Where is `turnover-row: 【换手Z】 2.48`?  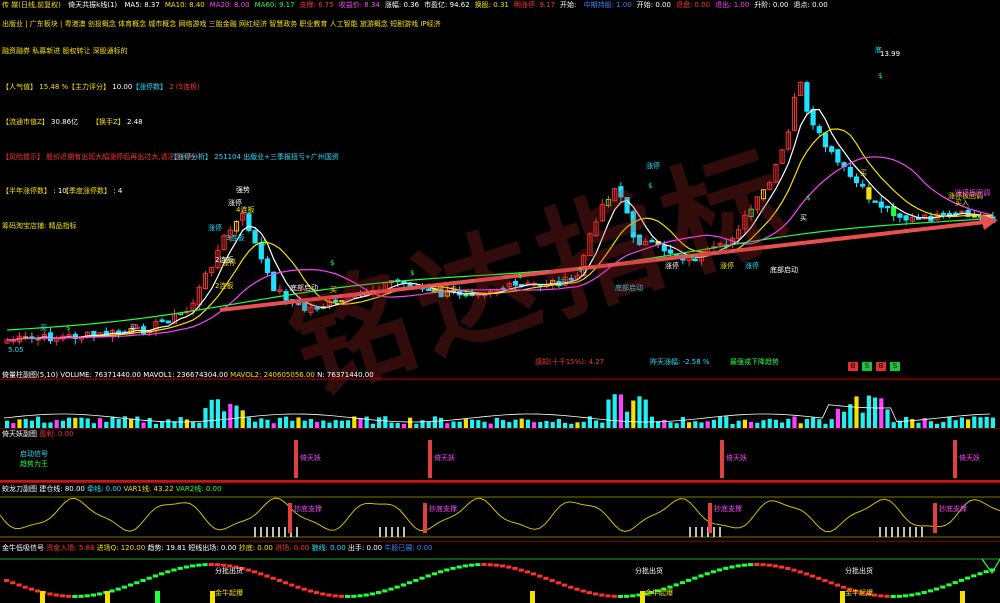
turnover-row: 【换手Z】 2.48 is located at coordinates (117, 122).